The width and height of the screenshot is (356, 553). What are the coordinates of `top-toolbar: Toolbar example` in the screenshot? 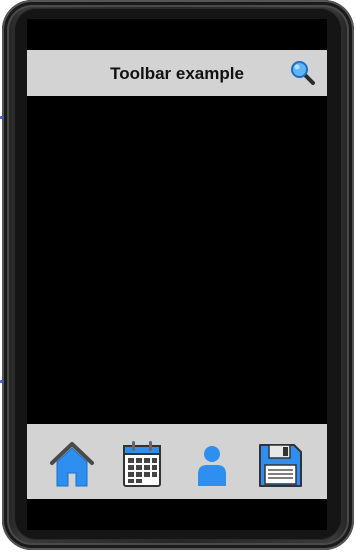 It's located at (177, 73).